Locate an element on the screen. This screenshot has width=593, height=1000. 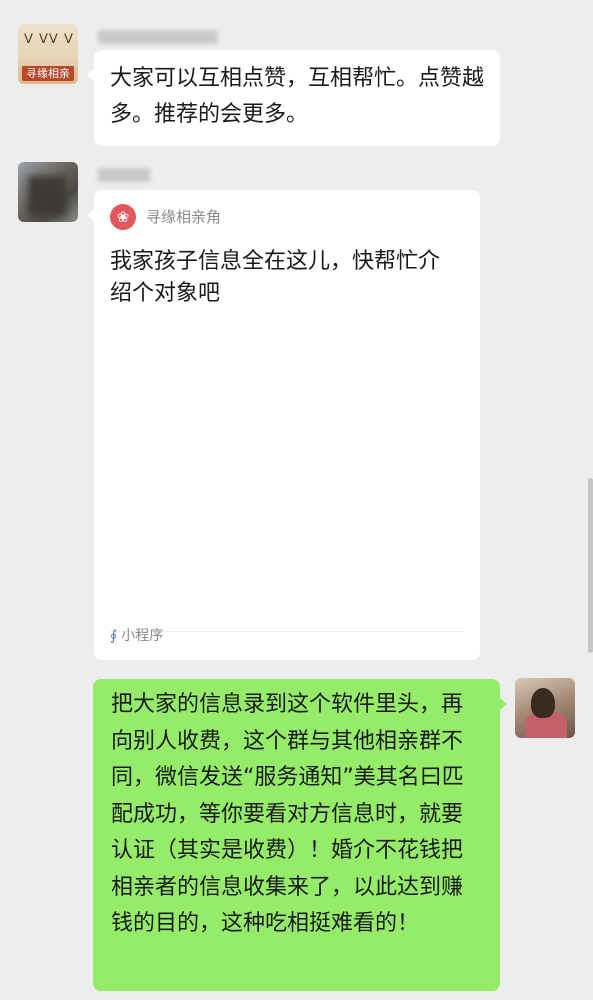
sender-avatar-xunyuan: ᐯ ᐯᐯ ᐯ 寻缘相亲 is located at coordinates (48, 54).